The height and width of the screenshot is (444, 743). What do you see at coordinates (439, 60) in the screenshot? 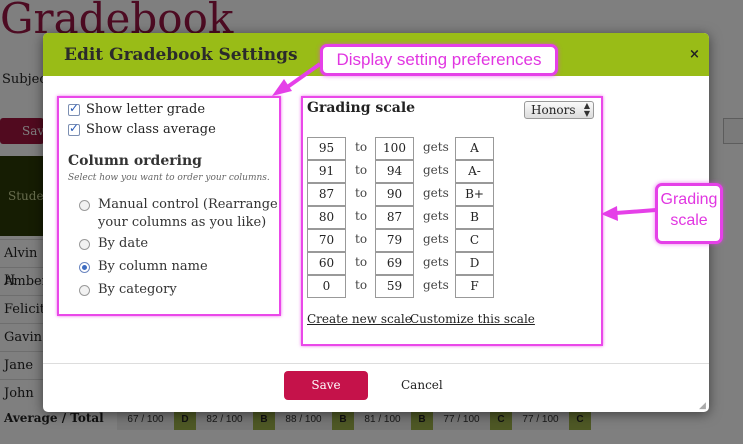
I see `display-prefs-callout: Display setting preferences` at bounding box center [439, 60].